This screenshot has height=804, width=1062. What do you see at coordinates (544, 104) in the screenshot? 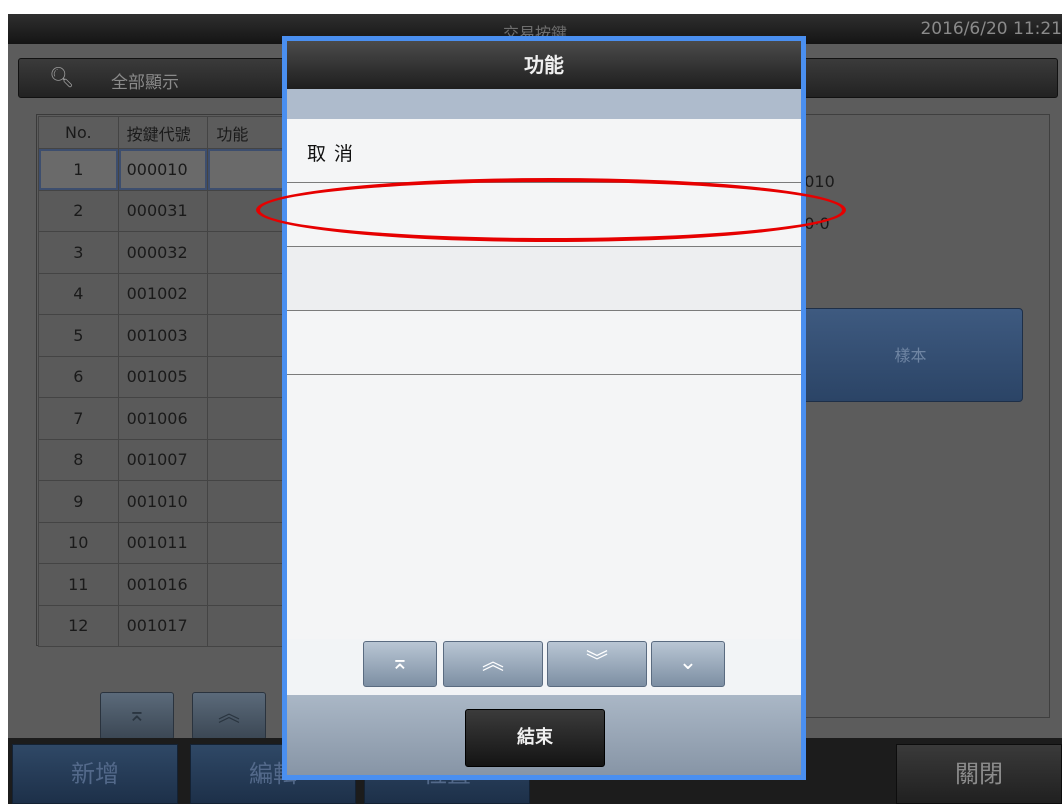
I see `dialog-strip` at bounding box center [544, 104].